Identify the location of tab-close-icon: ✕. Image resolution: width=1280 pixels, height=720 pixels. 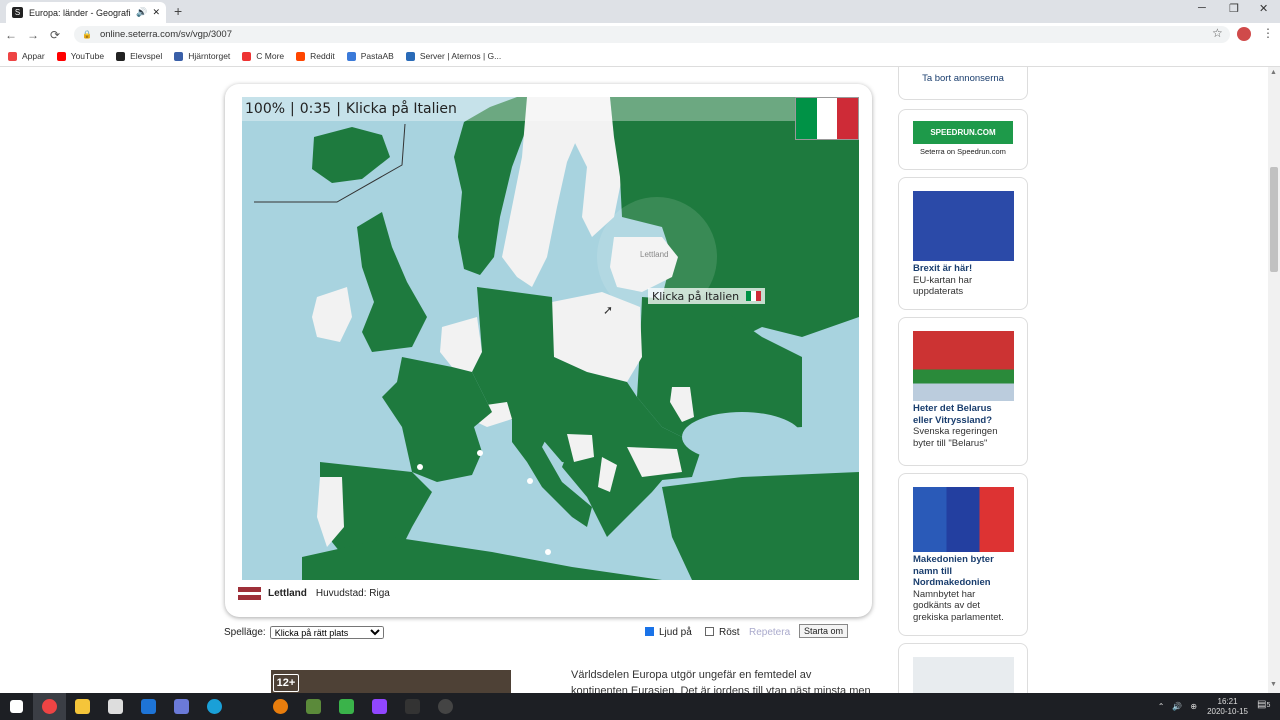
(156, 12).